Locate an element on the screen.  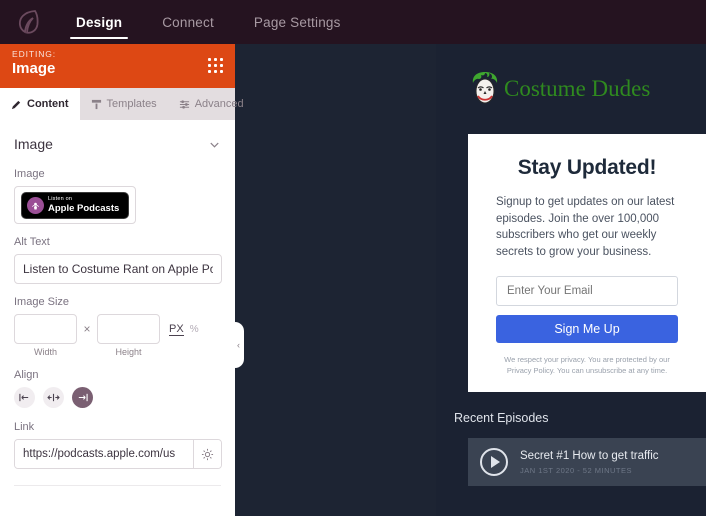
episode-meta: JAN 1ST 2020 - 52 MINUTES is located at coordinates (576, 470).